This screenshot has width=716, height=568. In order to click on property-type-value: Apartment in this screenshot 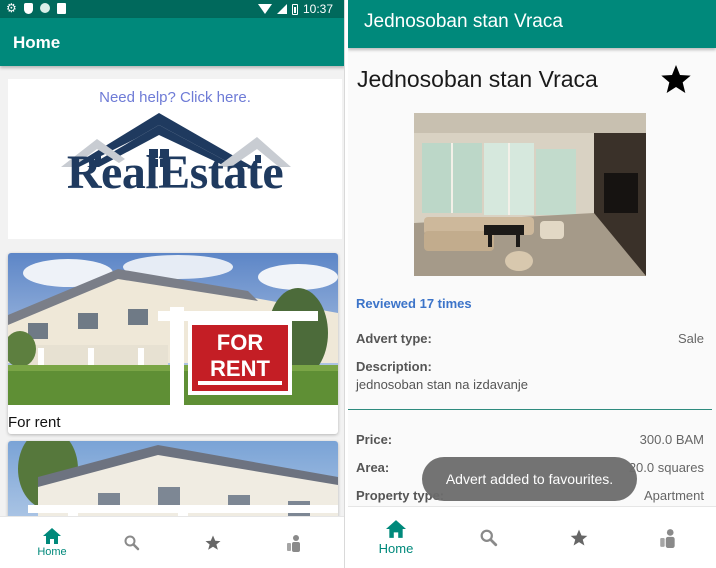, I will do `click(674, 495)`.